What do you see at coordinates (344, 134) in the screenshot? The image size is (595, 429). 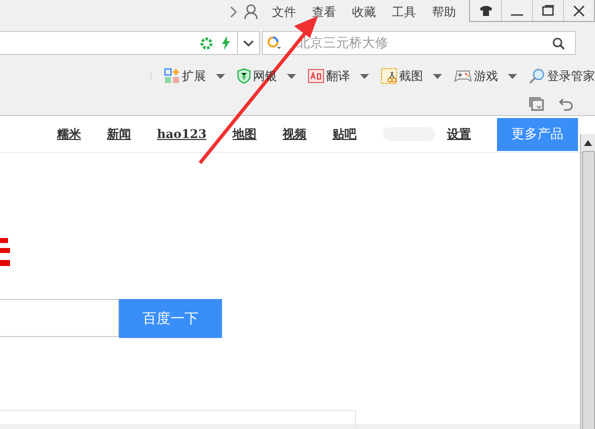 I see `nav-link: 贴吧` at bounding box center [344, 134].